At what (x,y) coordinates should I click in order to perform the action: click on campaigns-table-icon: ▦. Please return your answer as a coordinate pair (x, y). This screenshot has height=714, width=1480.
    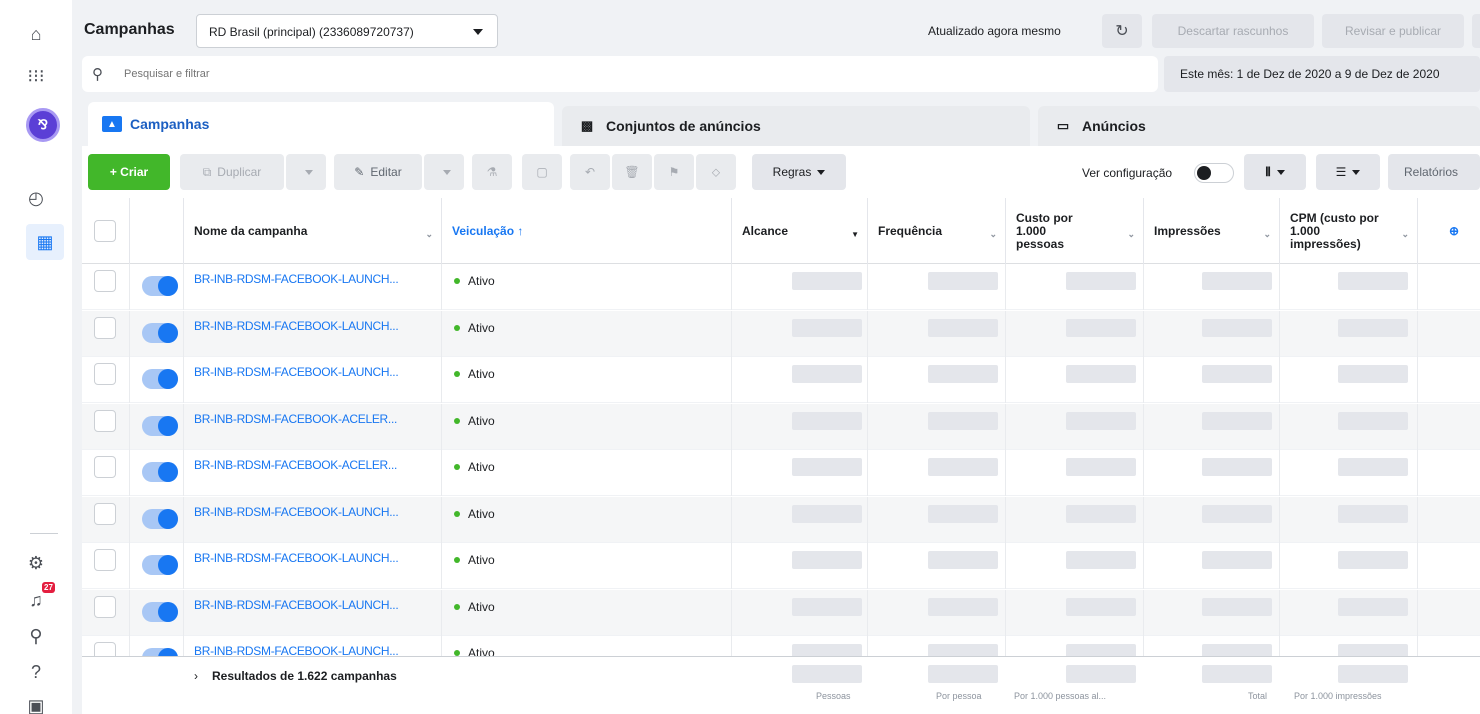
    Looking at the image, I should click on (45, 242).